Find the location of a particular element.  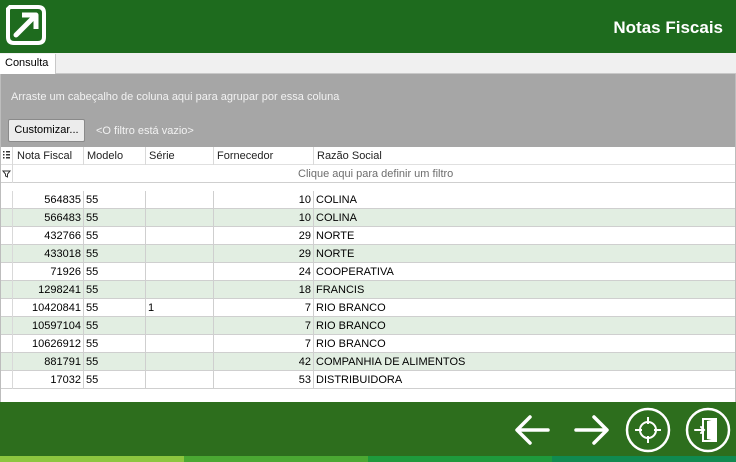

table-row: 10597104 55 7 RIO BRANCO is located at coordinates (368, 326).